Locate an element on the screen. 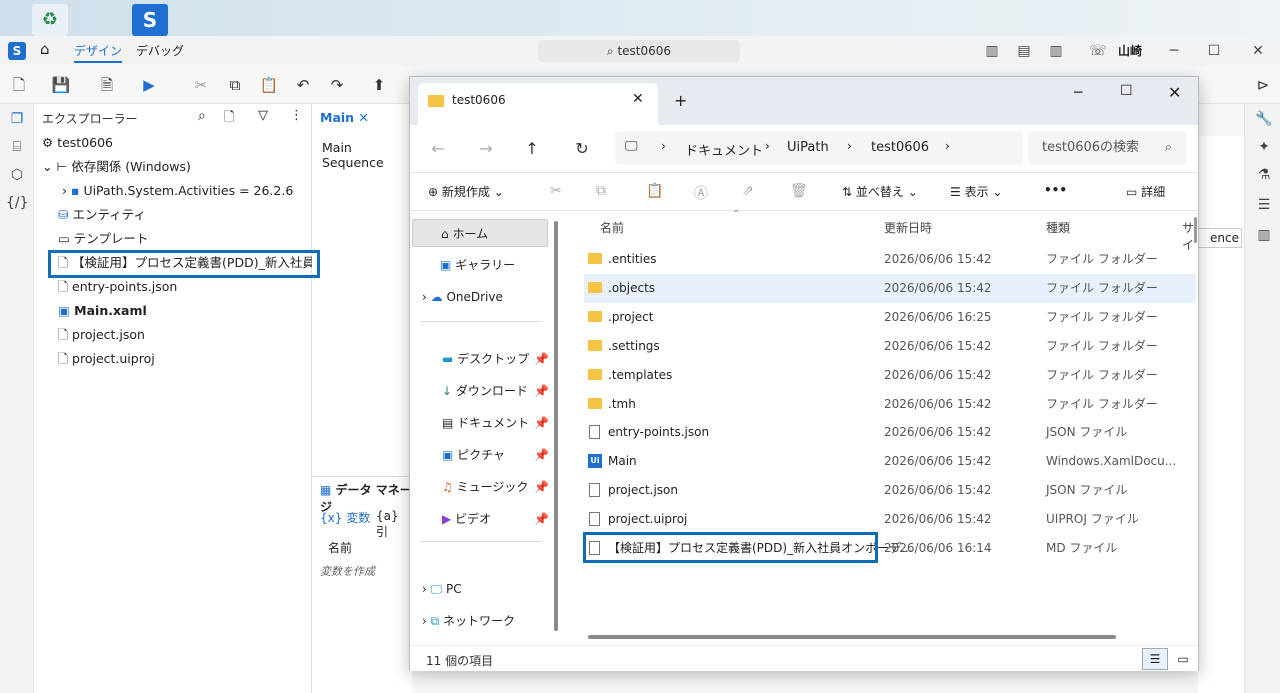 The width and height of the screenshot is (1280, 693). list-vscrollbar is located at coordinates (1195, 230).